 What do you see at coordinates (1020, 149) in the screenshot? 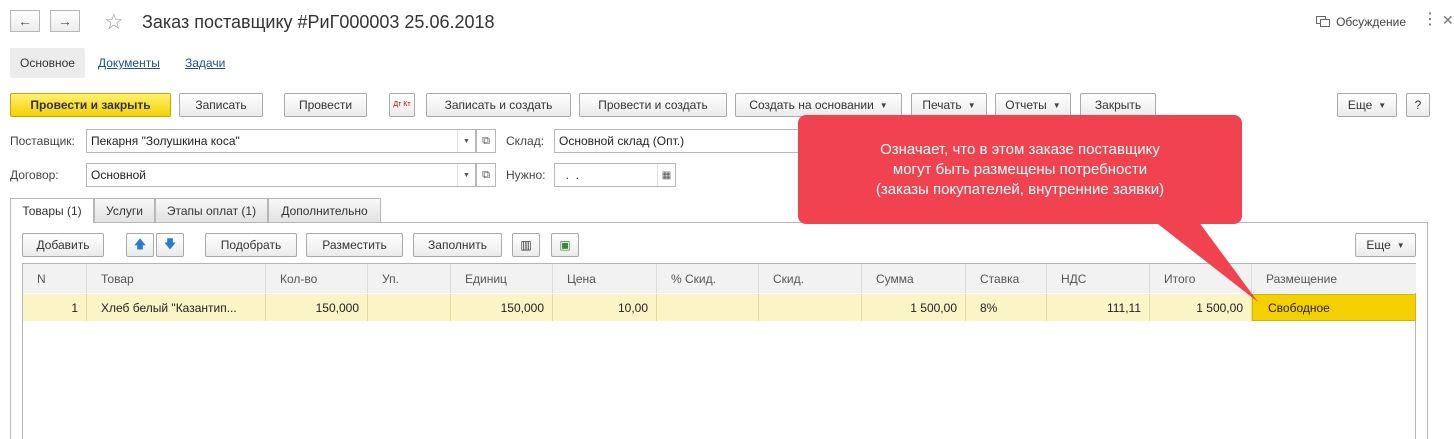
I see `callout-line-1: Означает, что в этом заказе поставщику` at bounding box center [1020, 149].